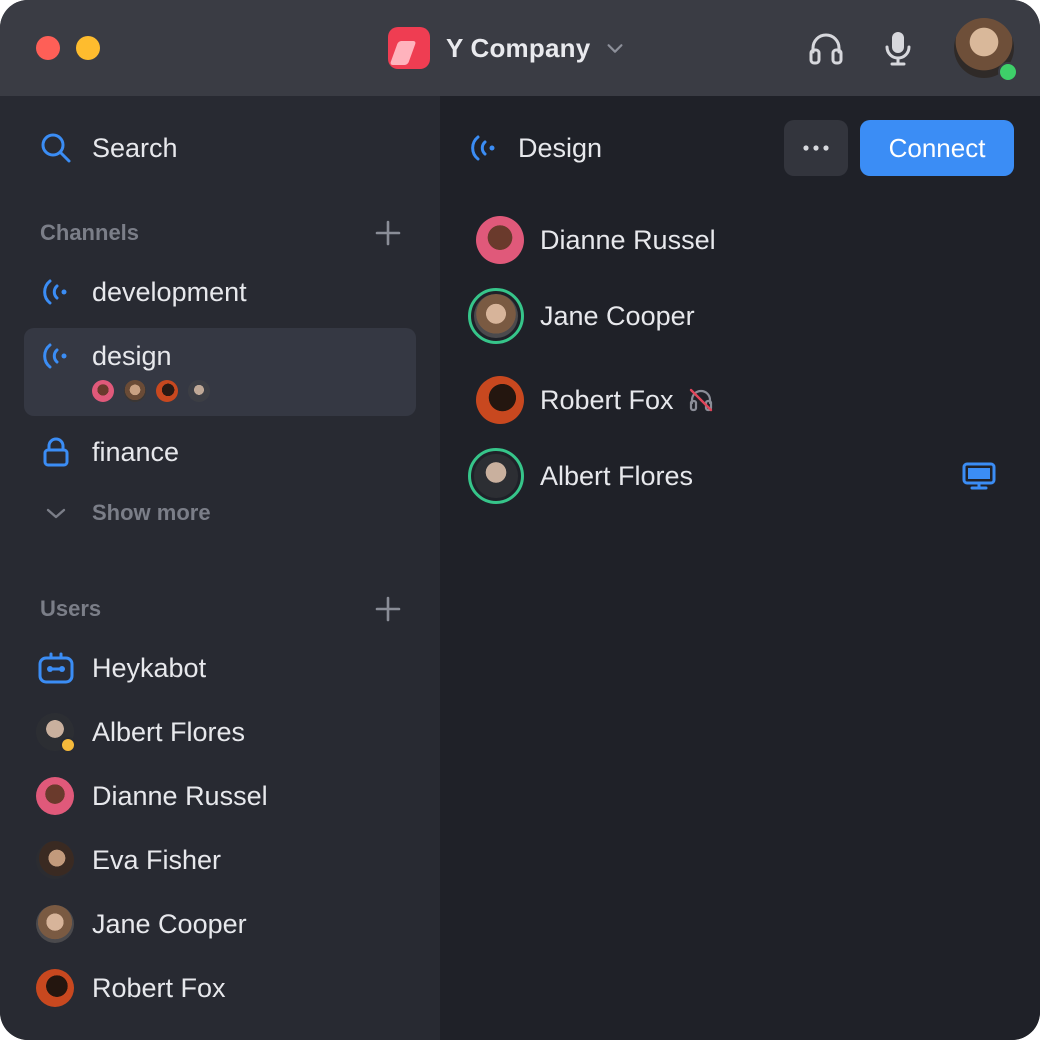 The width and height of the screenshot is (1040, 1040). What do you see at coordinates (132, 355) in the screenshot?
I see `channel-label: design` at bounding box center [132, 355].